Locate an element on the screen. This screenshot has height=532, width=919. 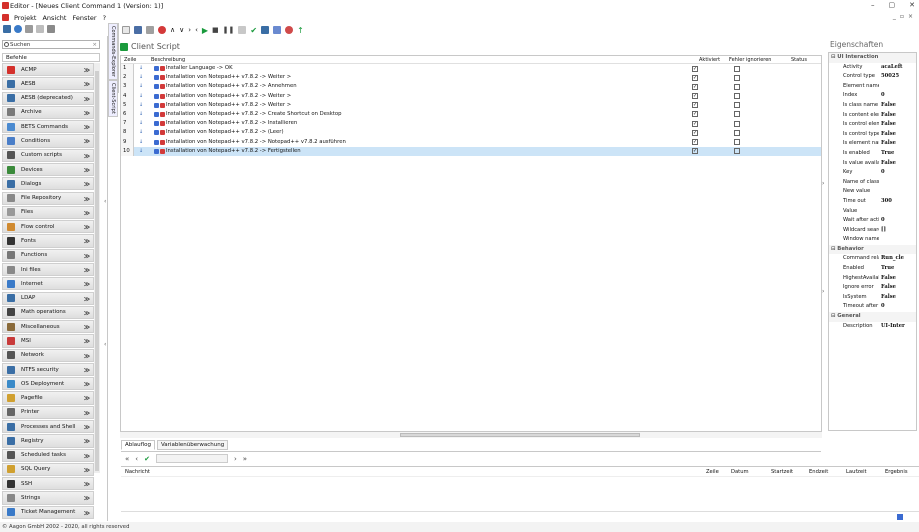
property-row: IsSystem False is located at coordinates (872, 298).